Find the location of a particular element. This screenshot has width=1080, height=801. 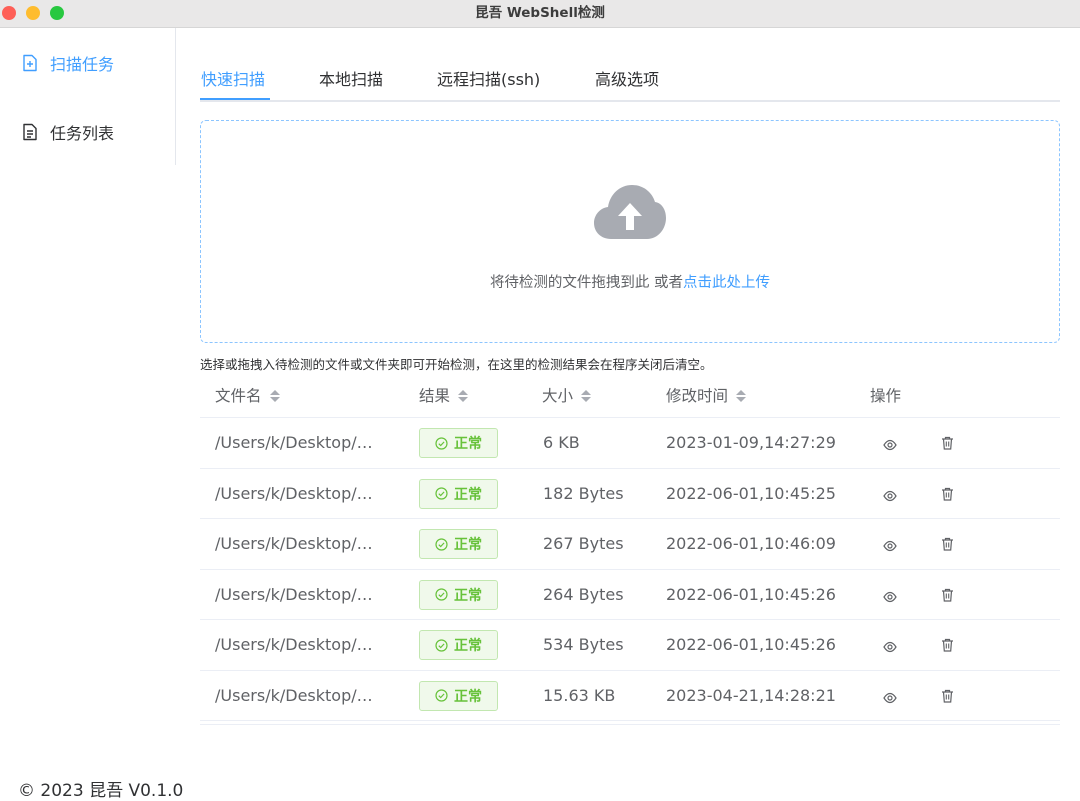

cloud-upload-icon is located at coordinates (630, 212).